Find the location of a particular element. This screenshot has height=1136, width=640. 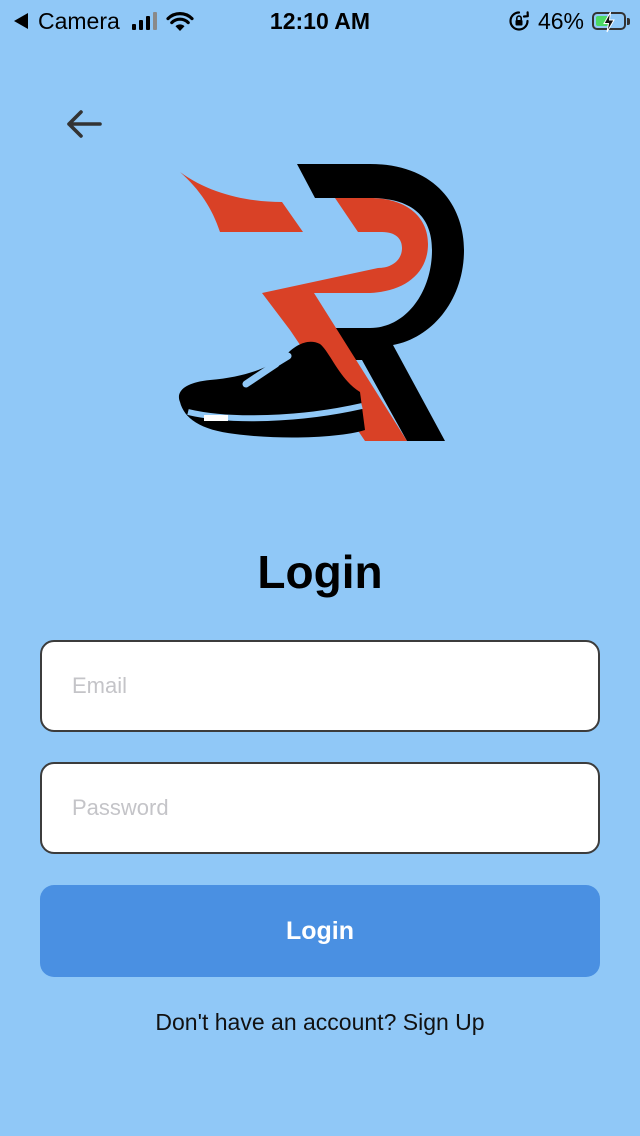

password-field-container is located at coordinates (320, 808).